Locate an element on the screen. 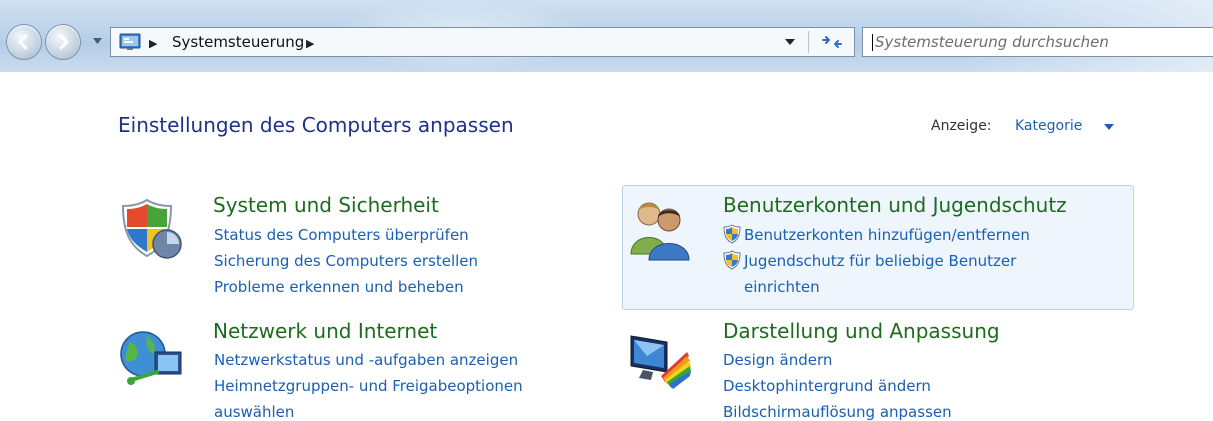 The height and width of the screenshot is (421, 1213). link-troubleshoot: Probleme erkennen und beheben is located at coordinates (339, 287).